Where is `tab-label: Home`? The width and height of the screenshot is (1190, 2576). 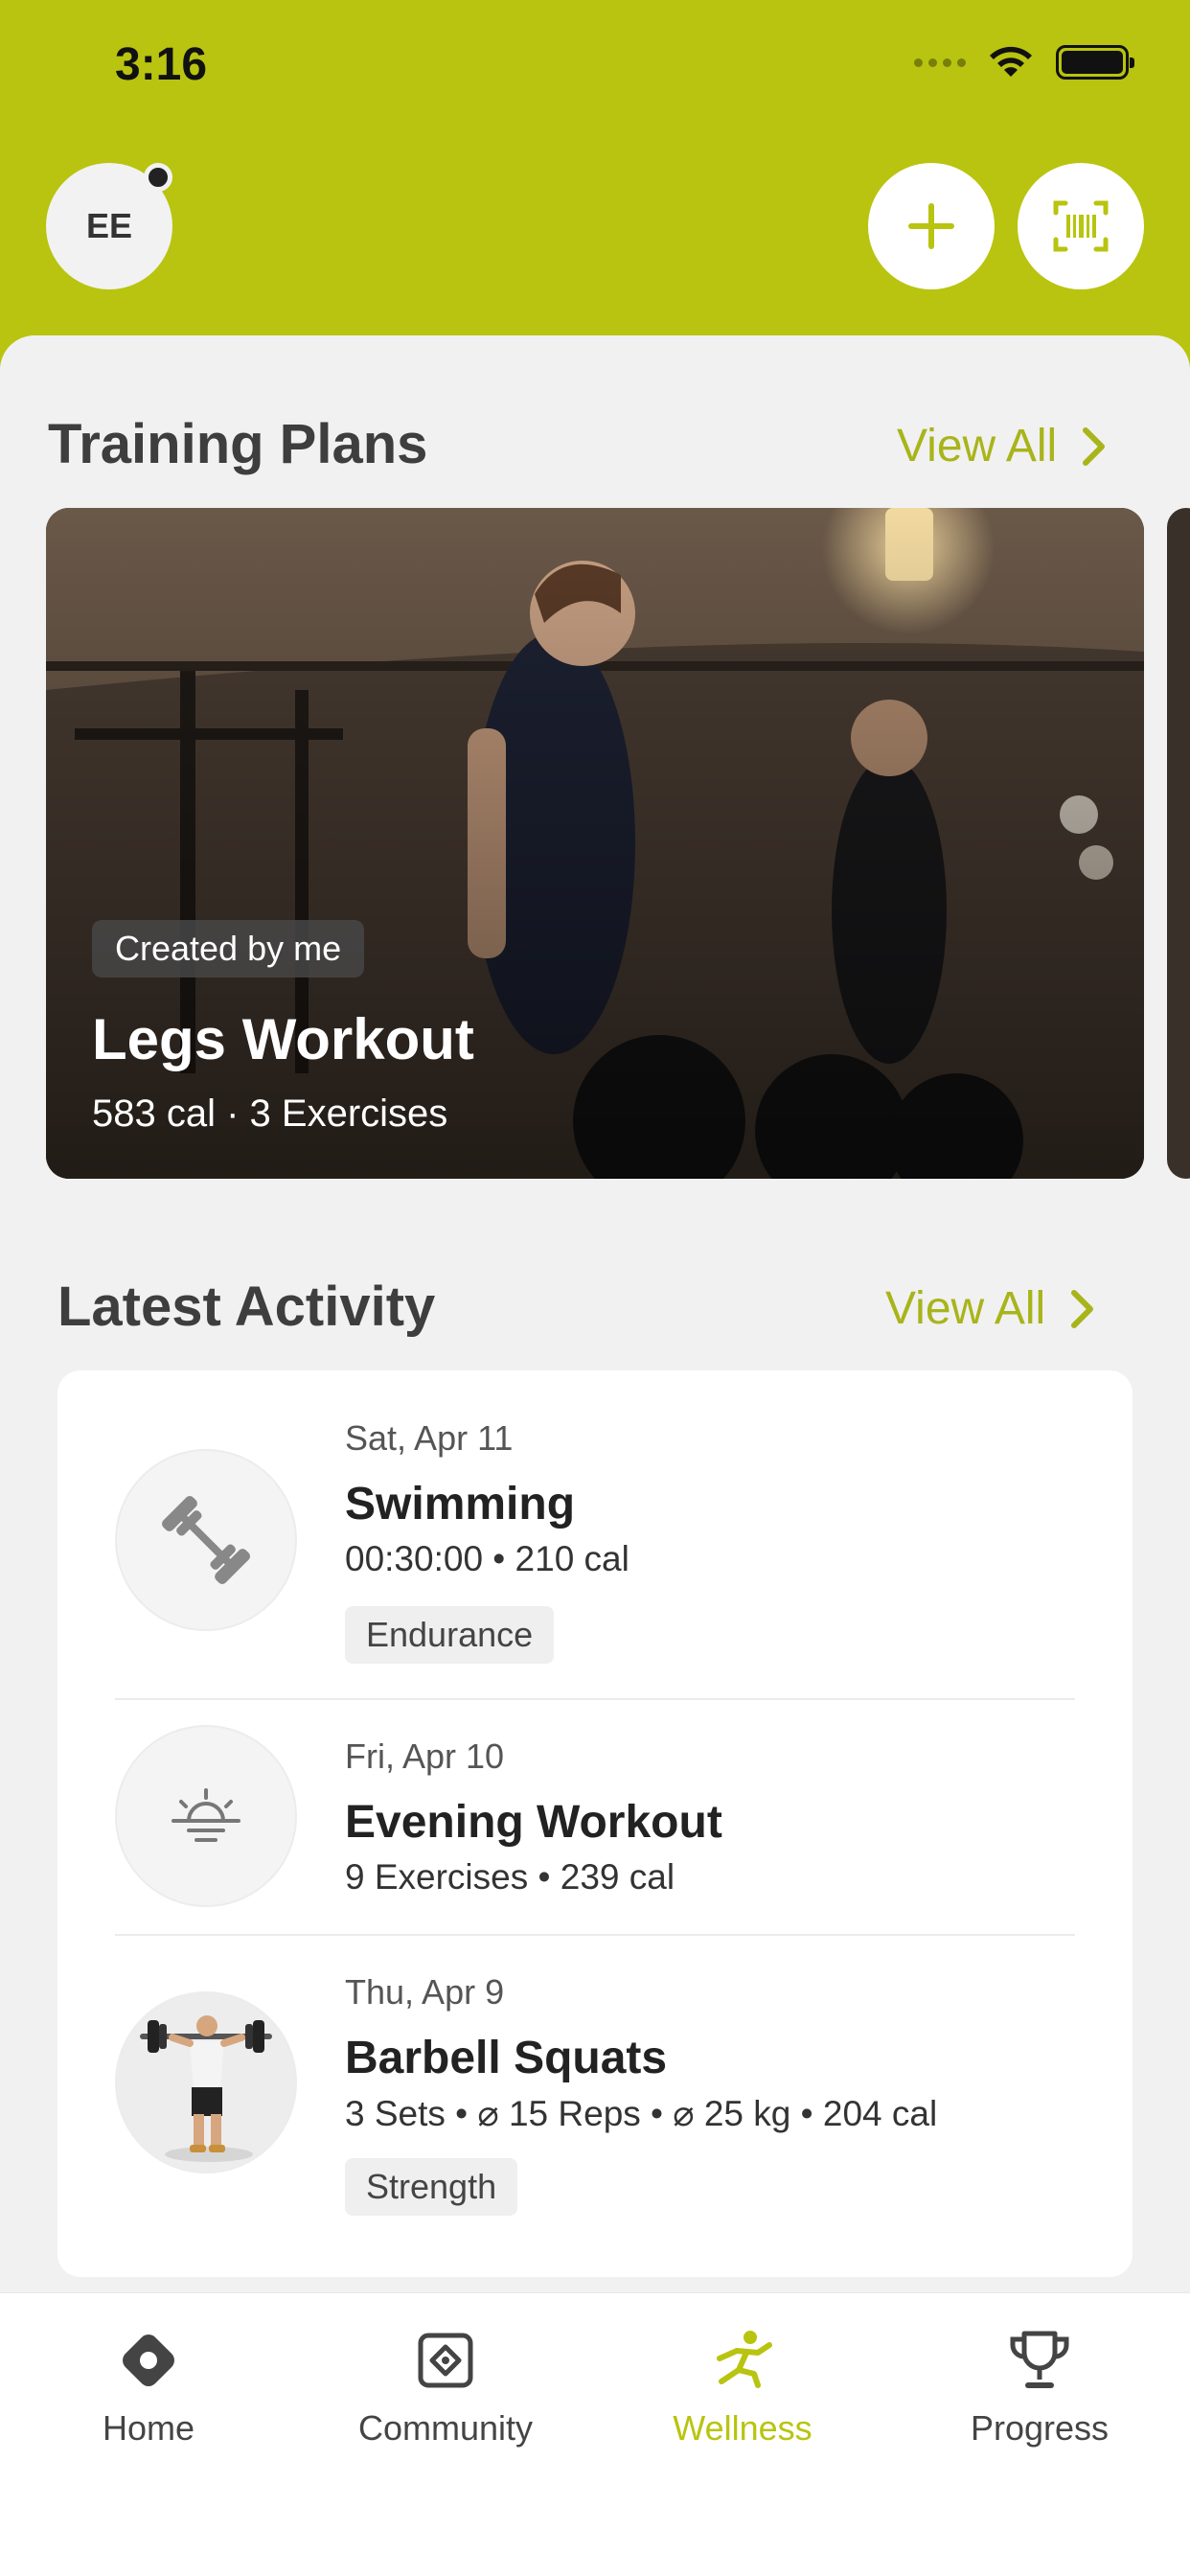 tab-label: Home is located at coordinates (148, 2428).